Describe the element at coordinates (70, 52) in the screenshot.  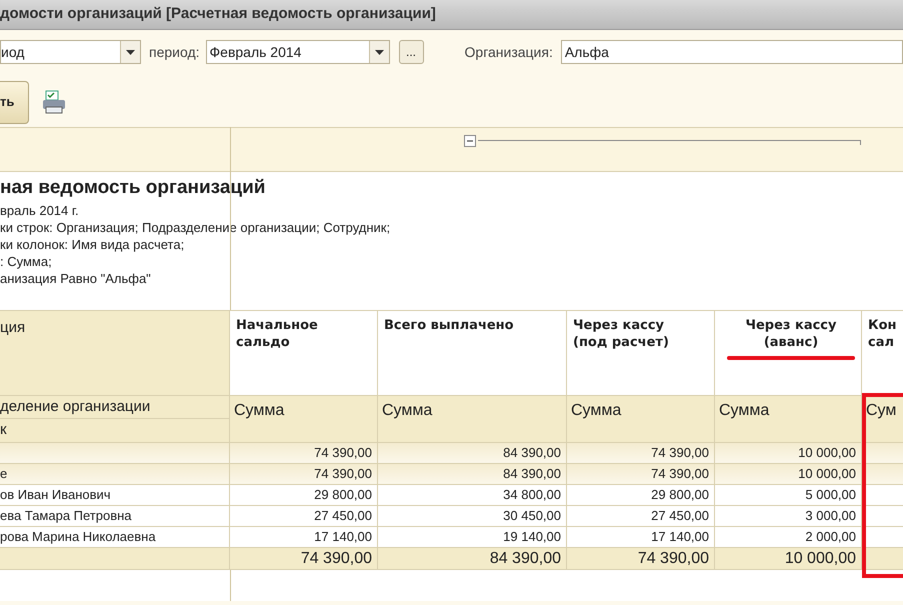
I see `period-kind-dropdown: иод` at that location.